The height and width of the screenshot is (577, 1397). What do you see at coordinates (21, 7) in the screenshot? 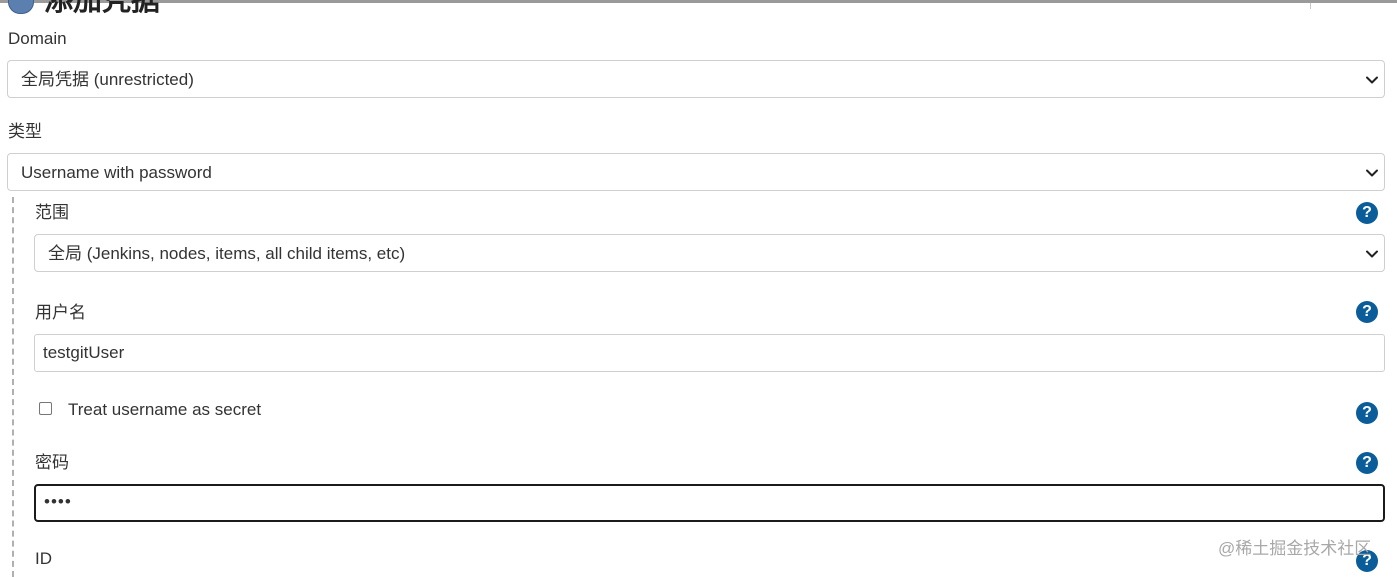
I see `credentials-icon` at bounding box center [21, 7].